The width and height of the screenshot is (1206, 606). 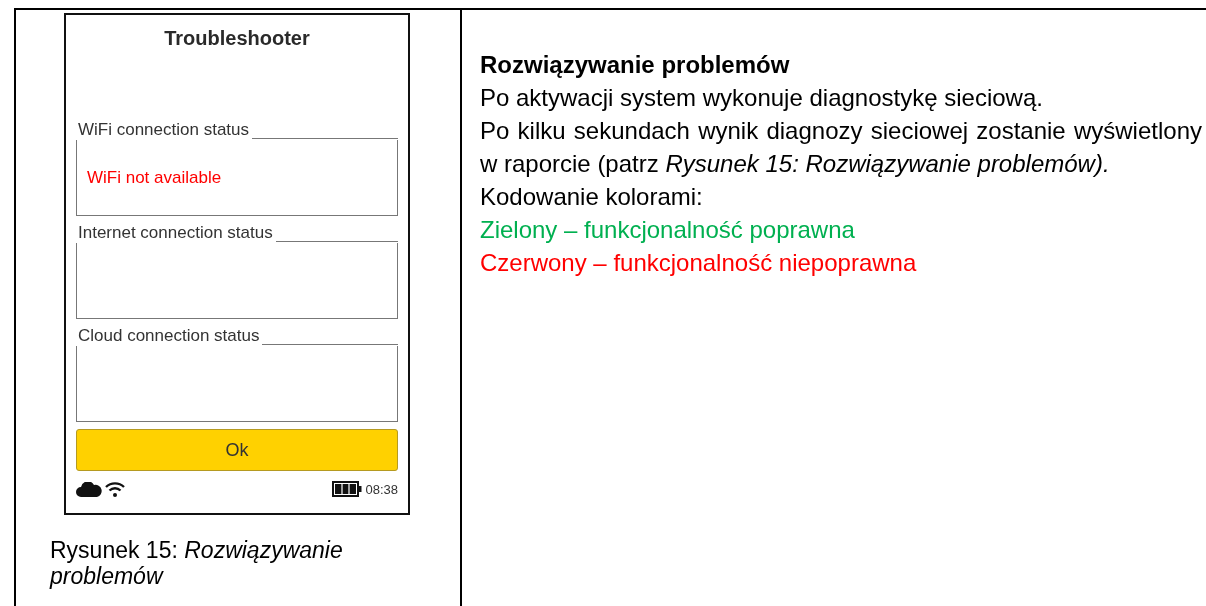 I want to click on paragraph: Po aktywacji system wykonuje diagnostykę sieciową., so click(x=762, y=98).